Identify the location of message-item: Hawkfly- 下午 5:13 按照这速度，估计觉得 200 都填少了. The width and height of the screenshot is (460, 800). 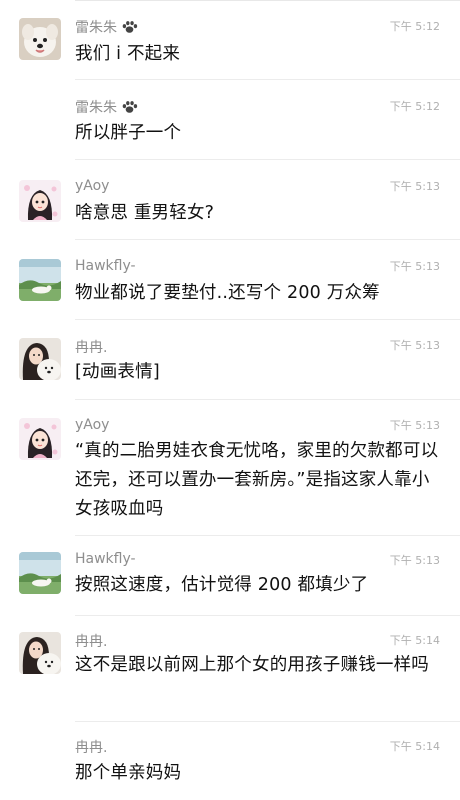
(230, 576).